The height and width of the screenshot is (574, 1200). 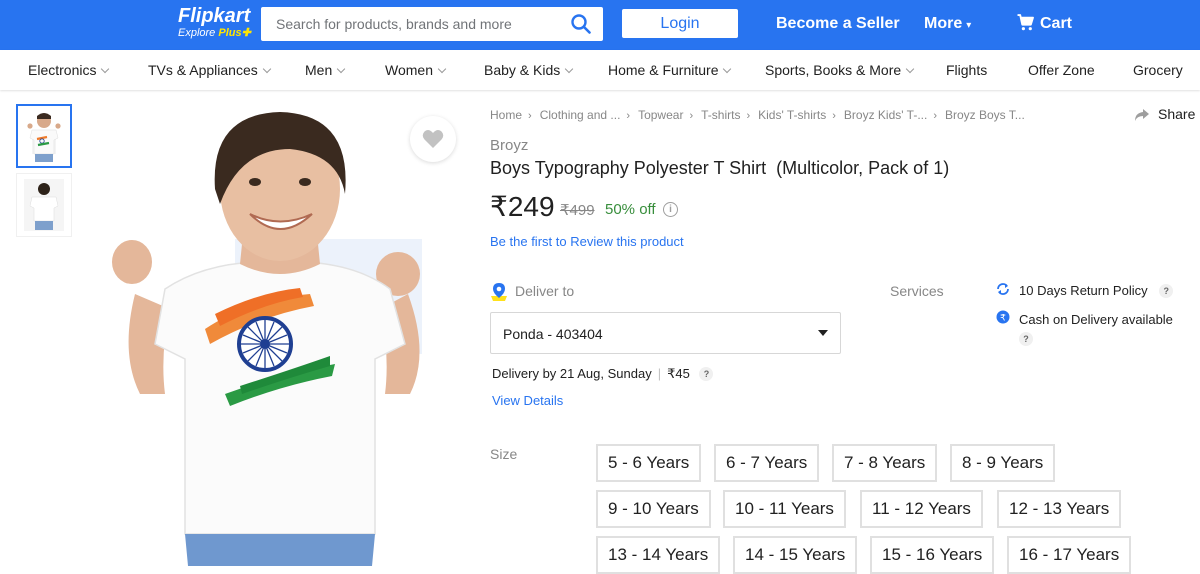 I want to click on category-baby-kids: Baby & Kids, so click(x=529, y=70).